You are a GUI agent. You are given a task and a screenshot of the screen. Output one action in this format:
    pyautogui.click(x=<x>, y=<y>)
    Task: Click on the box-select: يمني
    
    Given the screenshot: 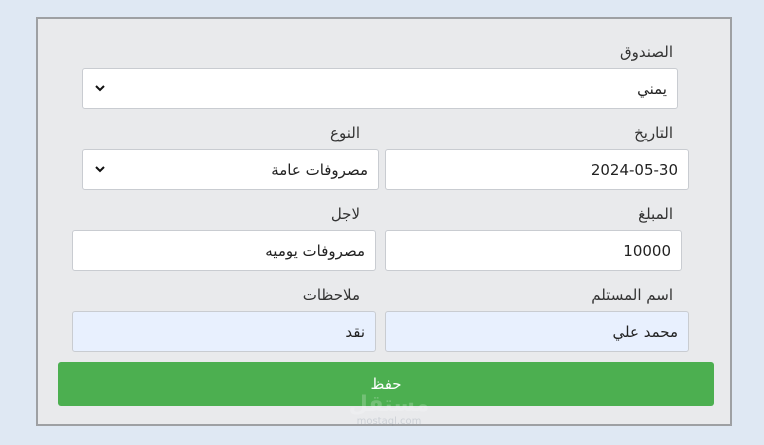 What is the action you would take?
    pyautogui.click(x=380, y=88)
    